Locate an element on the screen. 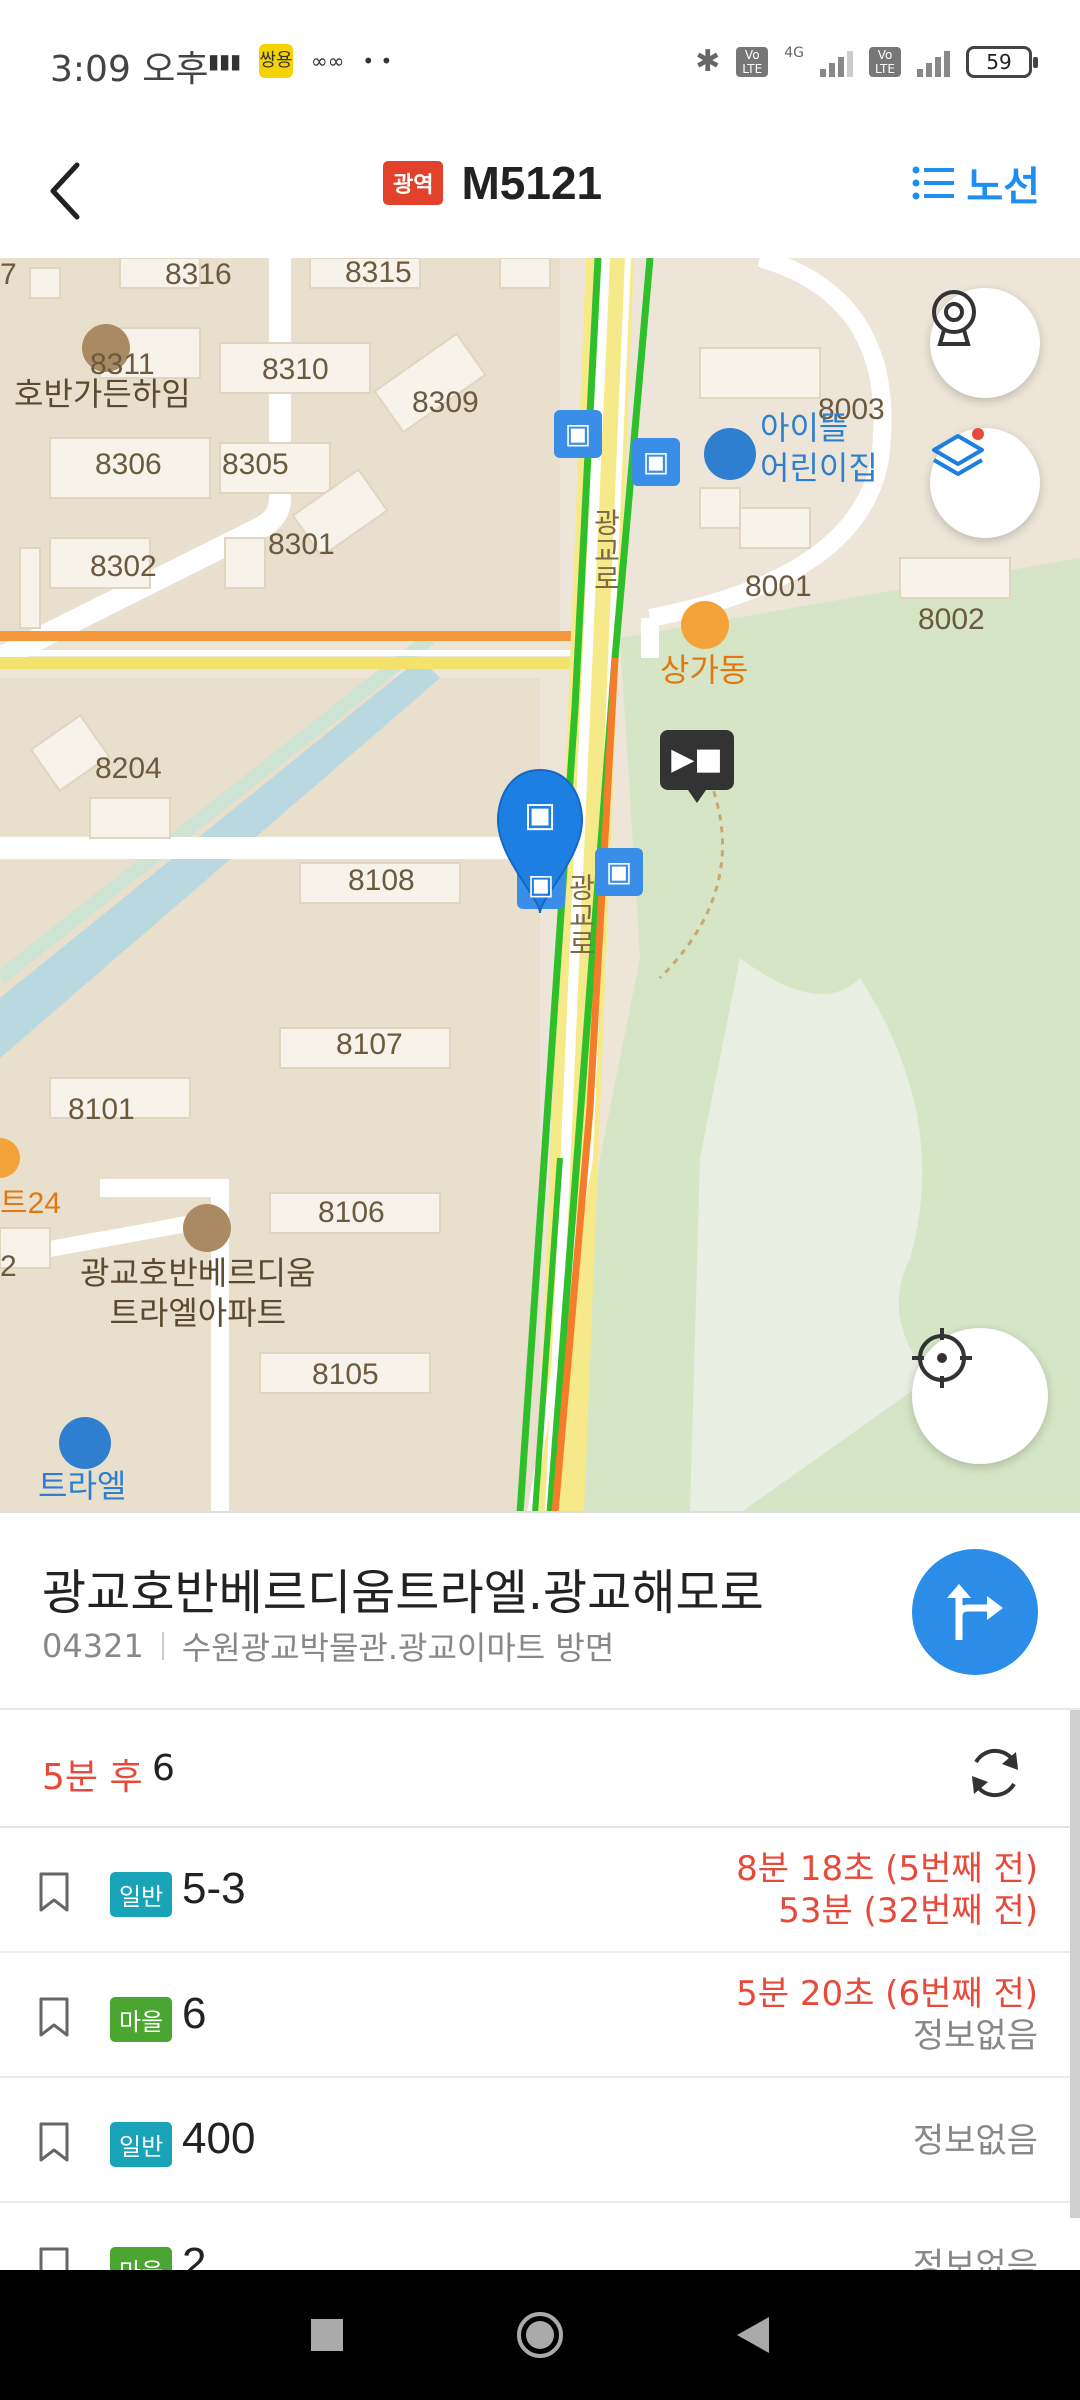  crosshair-icon is located at coordinates (942, 1358).